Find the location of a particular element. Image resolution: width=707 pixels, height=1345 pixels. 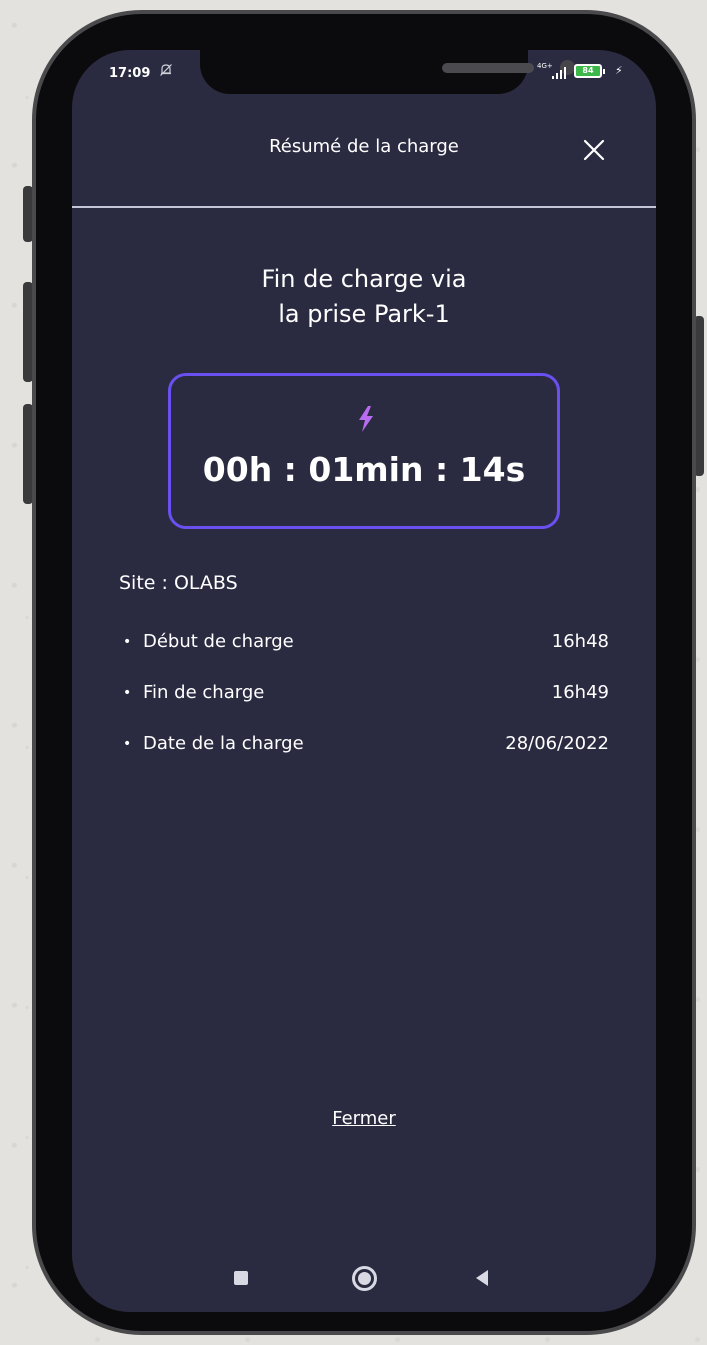

detail-row-date: • Date de la charge 28/06/2022 is located at coordinates (364, 744).